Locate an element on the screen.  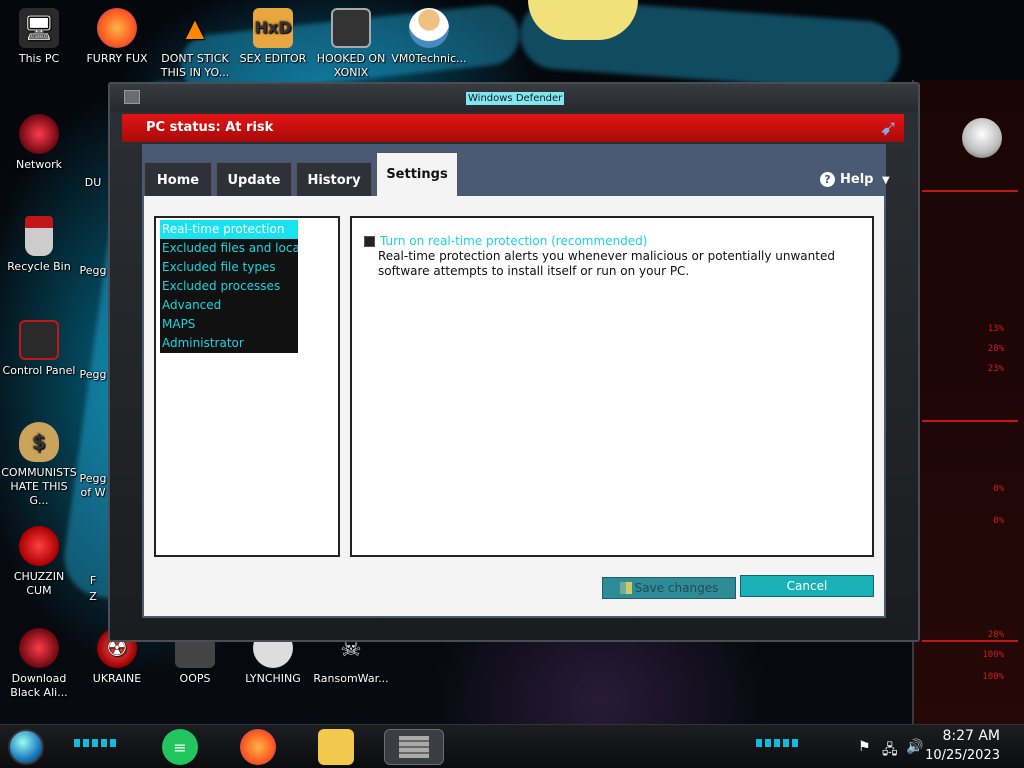
gadget-value: 13% is located at coordinates (995, 329).